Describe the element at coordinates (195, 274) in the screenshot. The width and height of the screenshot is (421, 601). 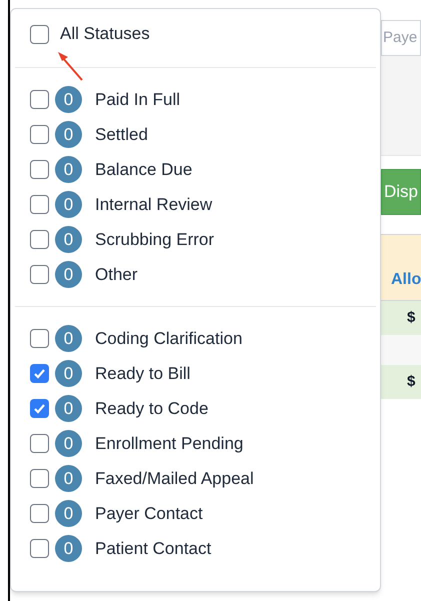
I see `menu-item: 0 Other` at that location.